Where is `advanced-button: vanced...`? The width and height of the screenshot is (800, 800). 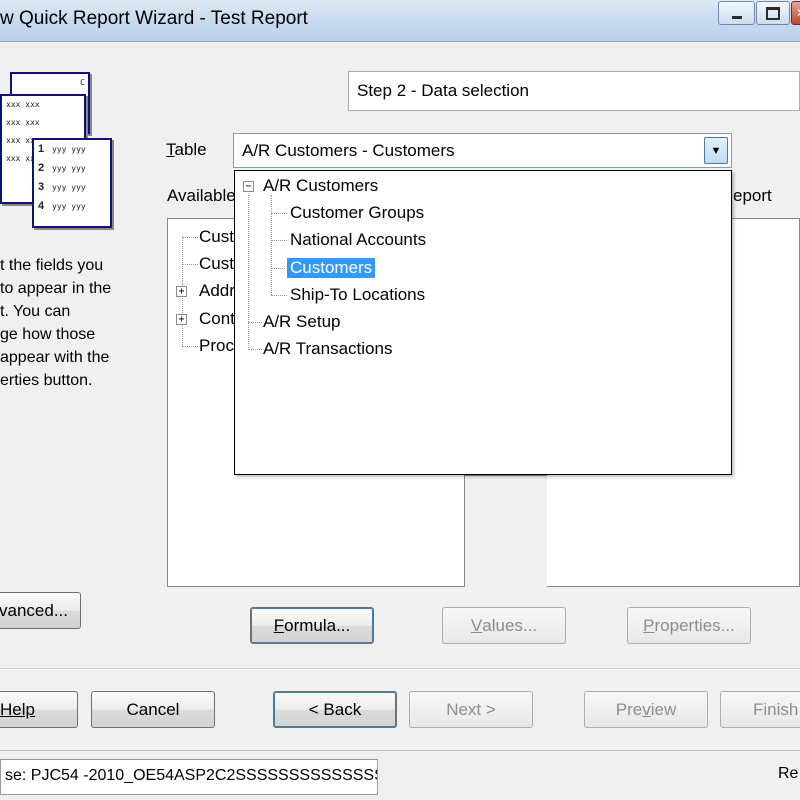
advanced-button: vanced... is located at coordinates (40, 610).